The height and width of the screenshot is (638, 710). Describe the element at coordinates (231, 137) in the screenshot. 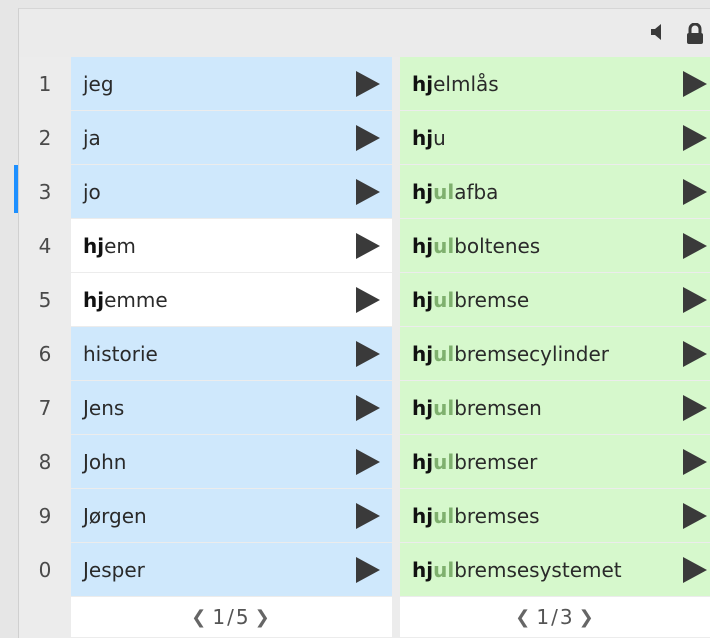

I see `word-prediction-row: ja` at that location.